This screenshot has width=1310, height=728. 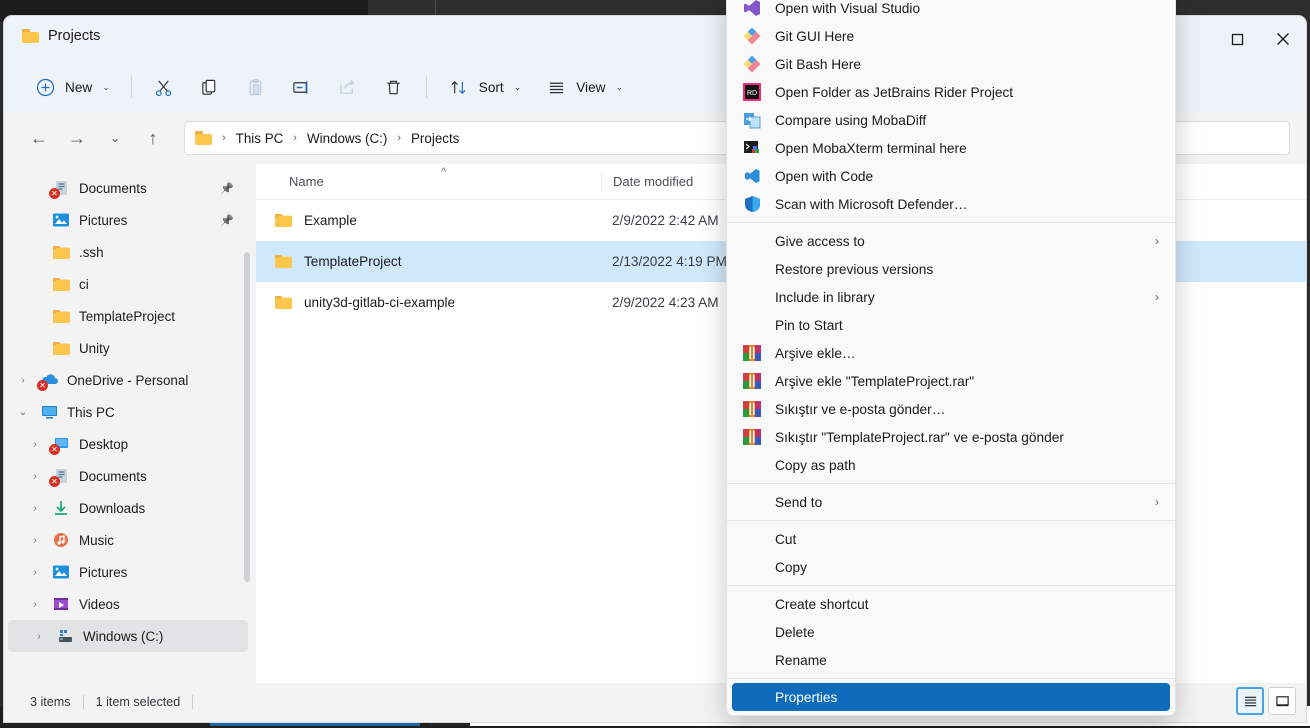 I want to click on context-menu-item-copy: Copy, so click(x=951, y=567).